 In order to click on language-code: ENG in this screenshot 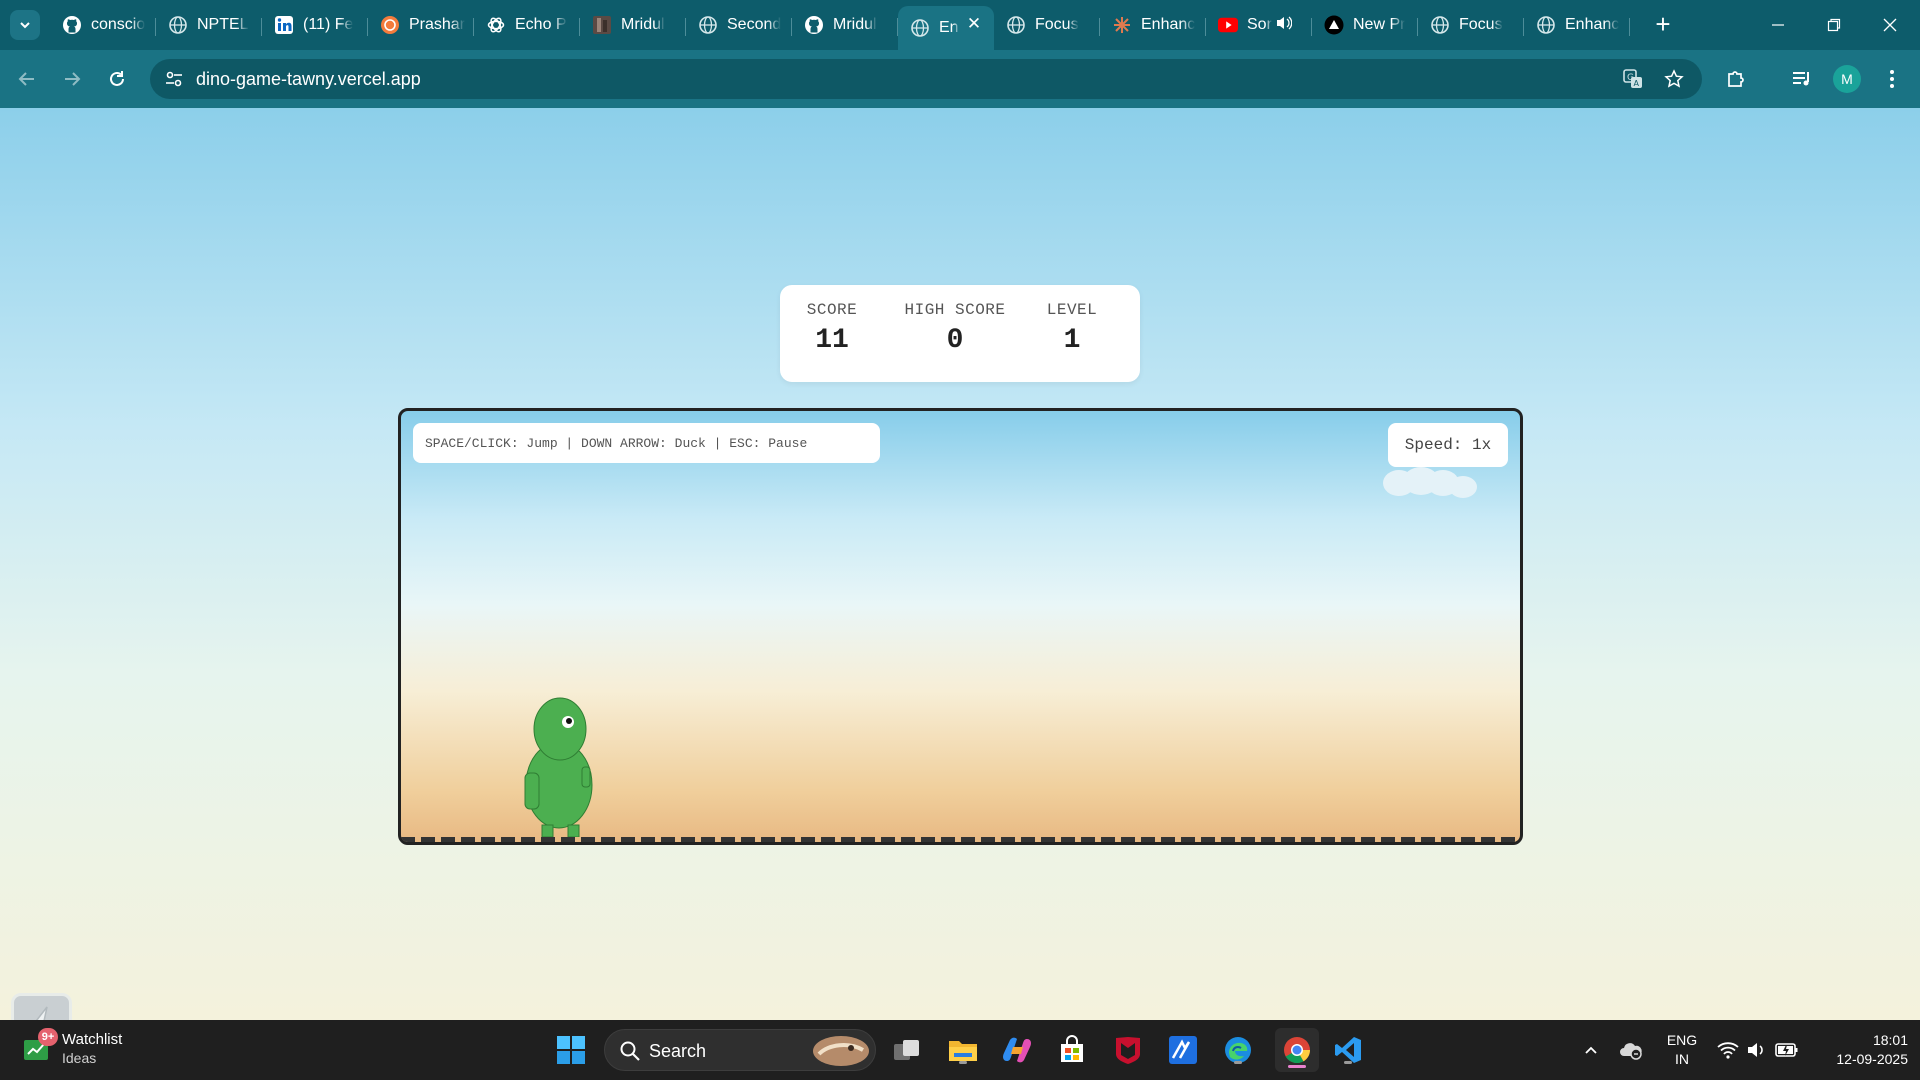, I will do `click(1682, 1040)`.